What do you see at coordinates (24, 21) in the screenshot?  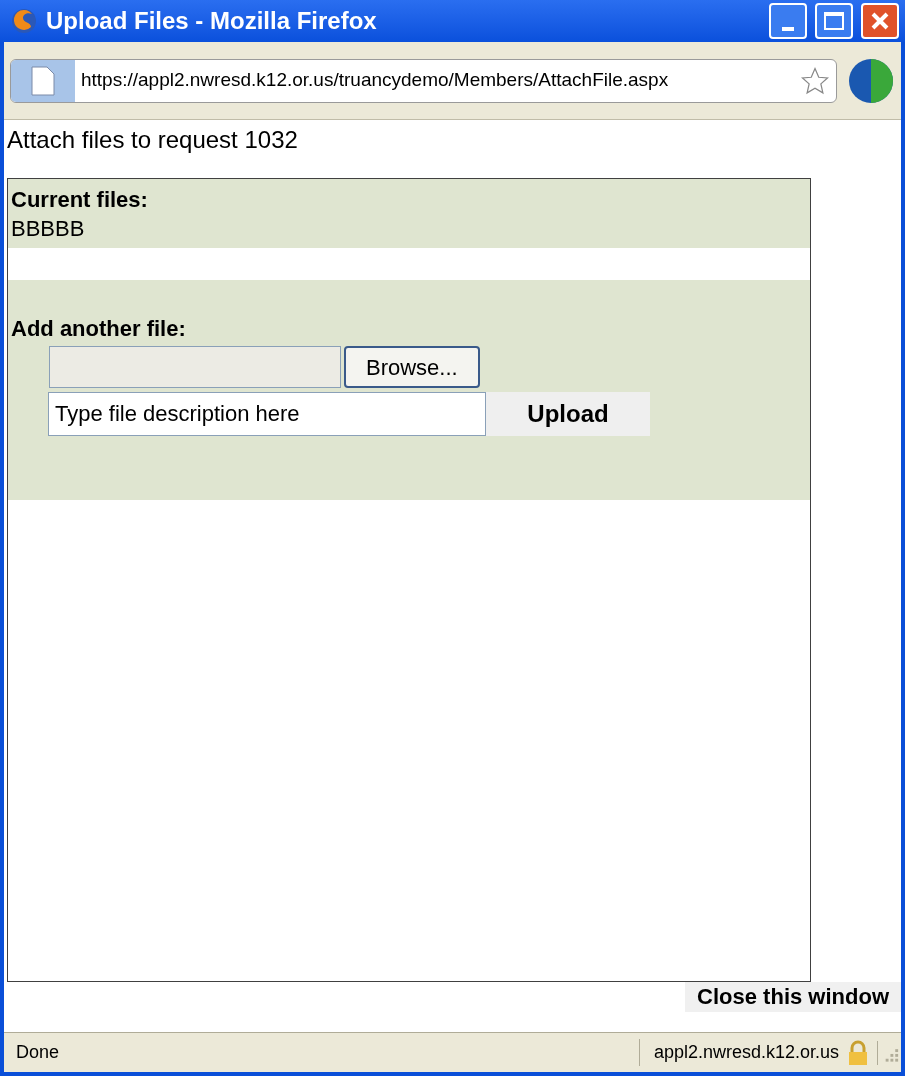 I see `browser-logo-icon` at bounding box center [24, 21].